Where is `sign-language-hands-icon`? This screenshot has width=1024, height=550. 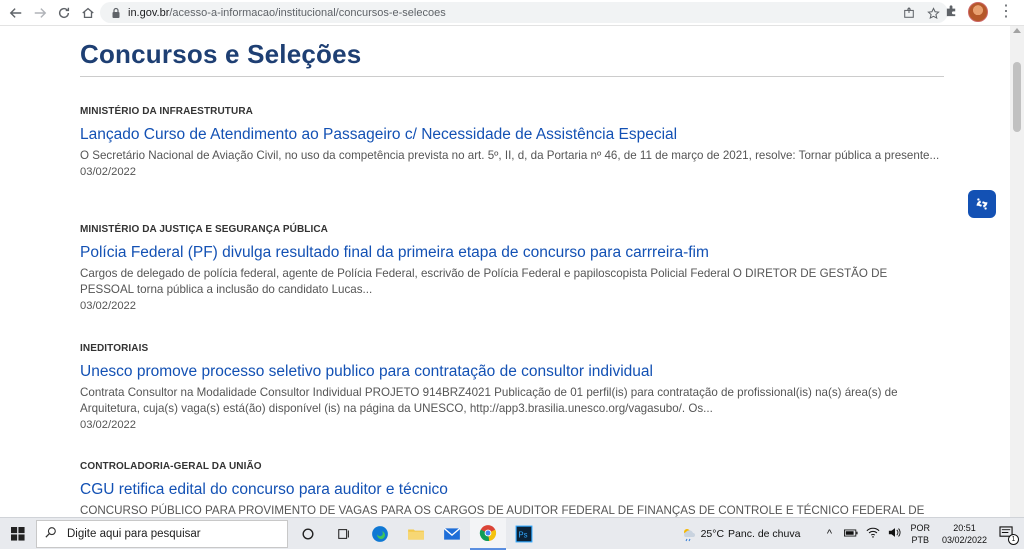
sign-language-hands-icon is located at coordinates (982, 204).